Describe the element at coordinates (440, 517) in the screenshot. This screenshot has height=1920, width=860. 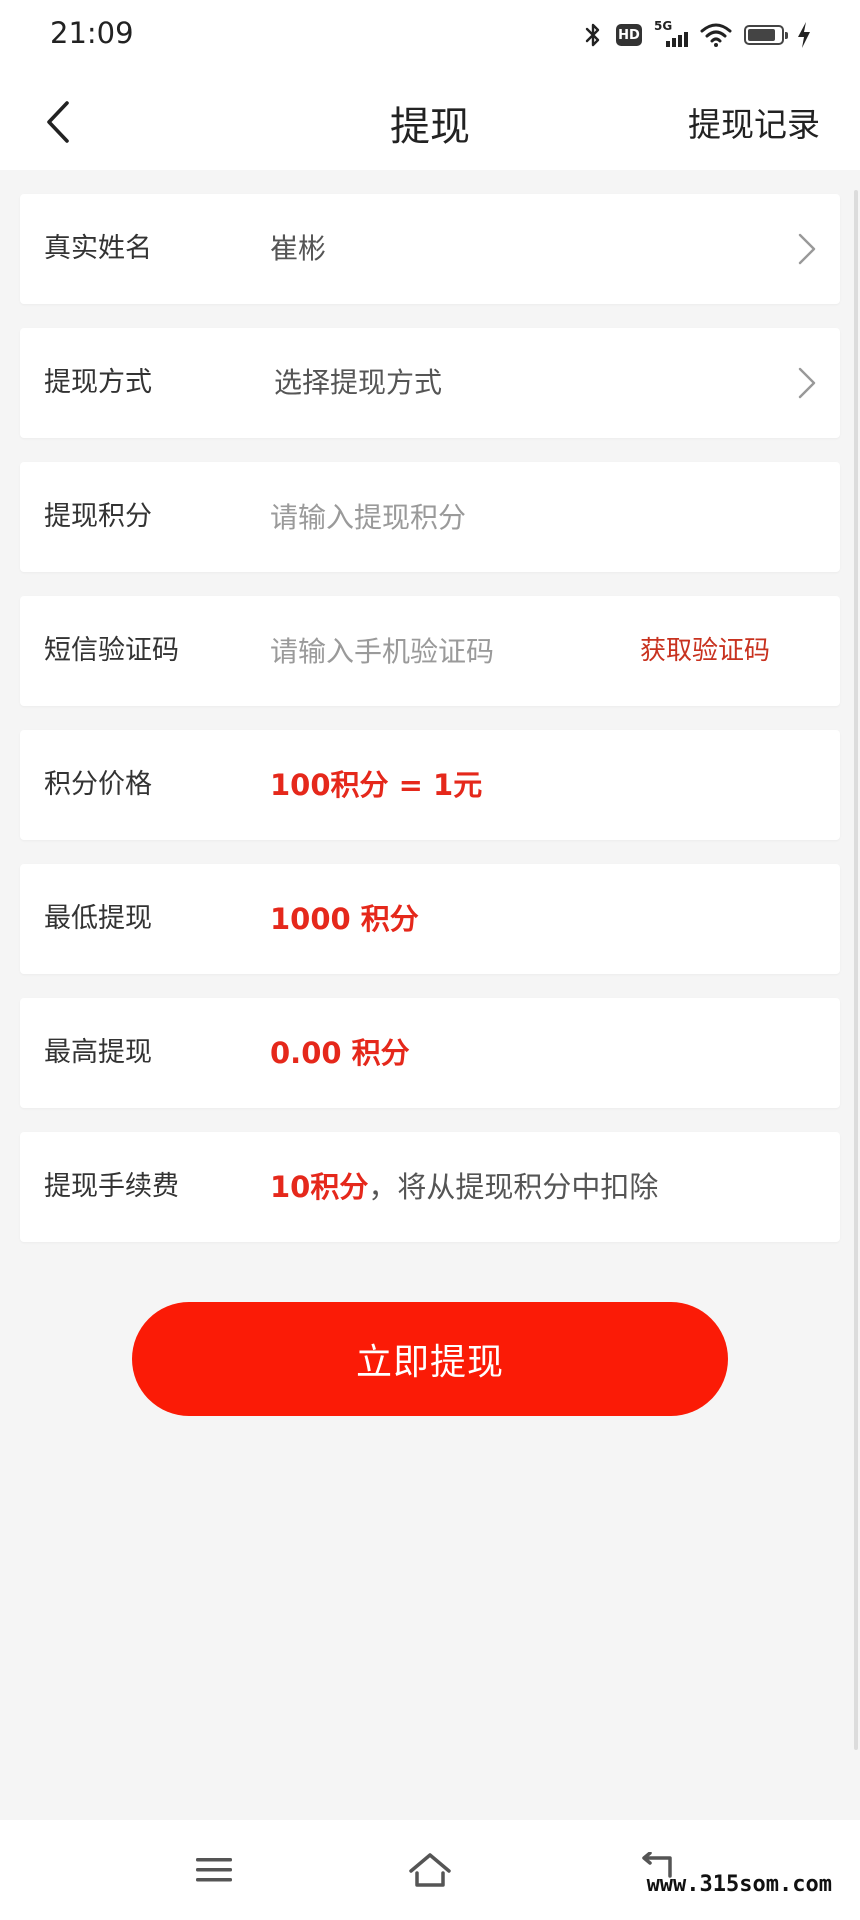
I see `withdraw-points-input` at that location.